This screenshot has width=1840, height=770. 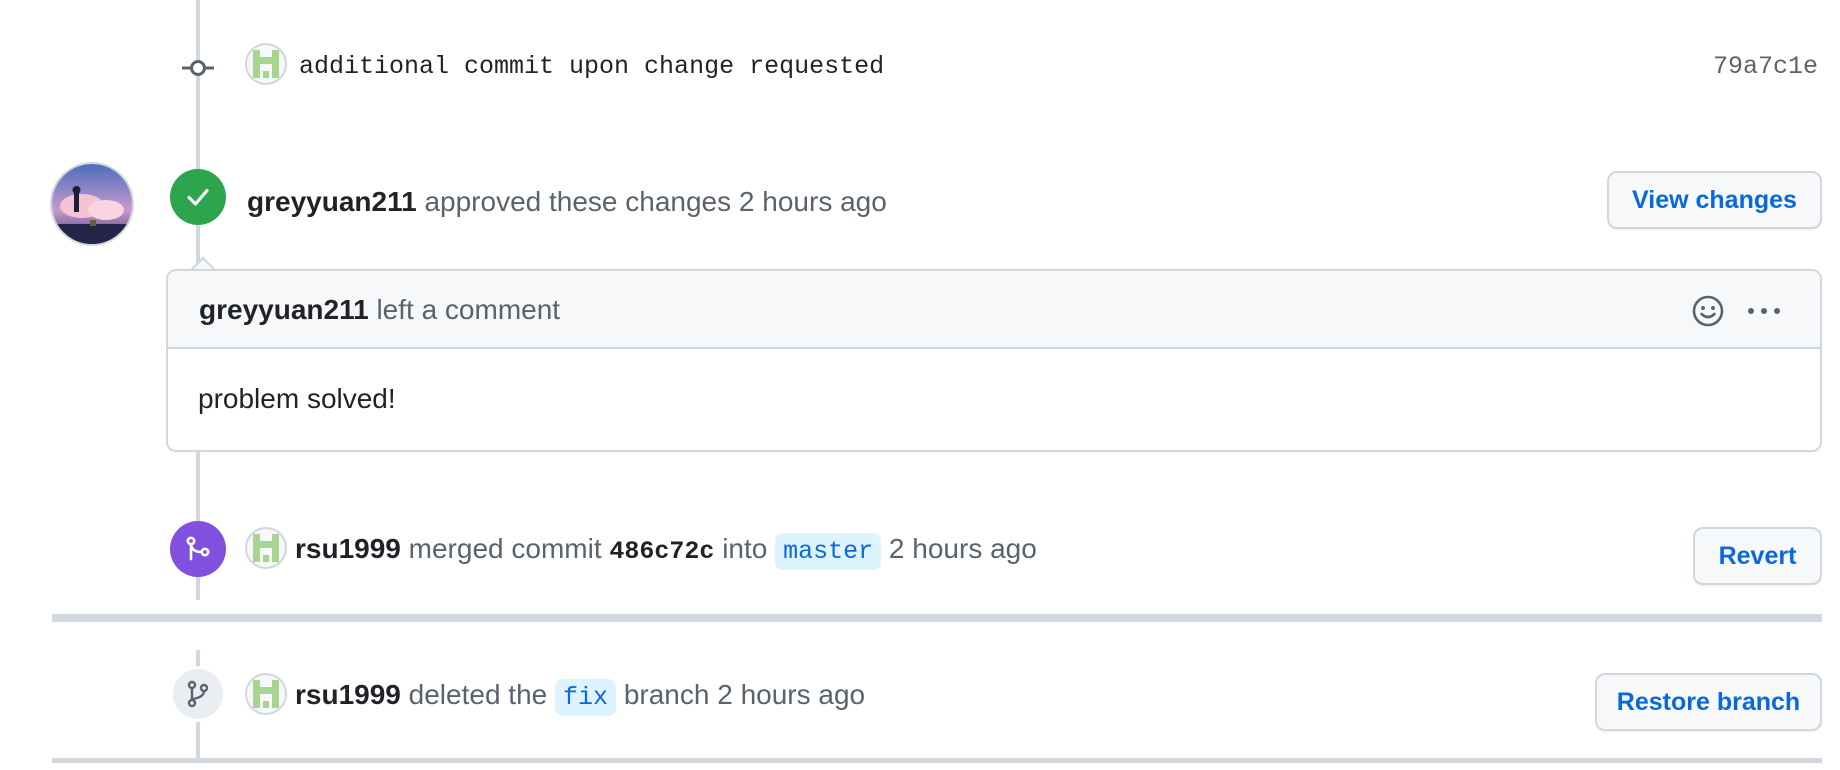 What do you see at coordinates (828, 551) in the screenshot?
I see `branch-chip-master: master` at bounding box center [828, 551].